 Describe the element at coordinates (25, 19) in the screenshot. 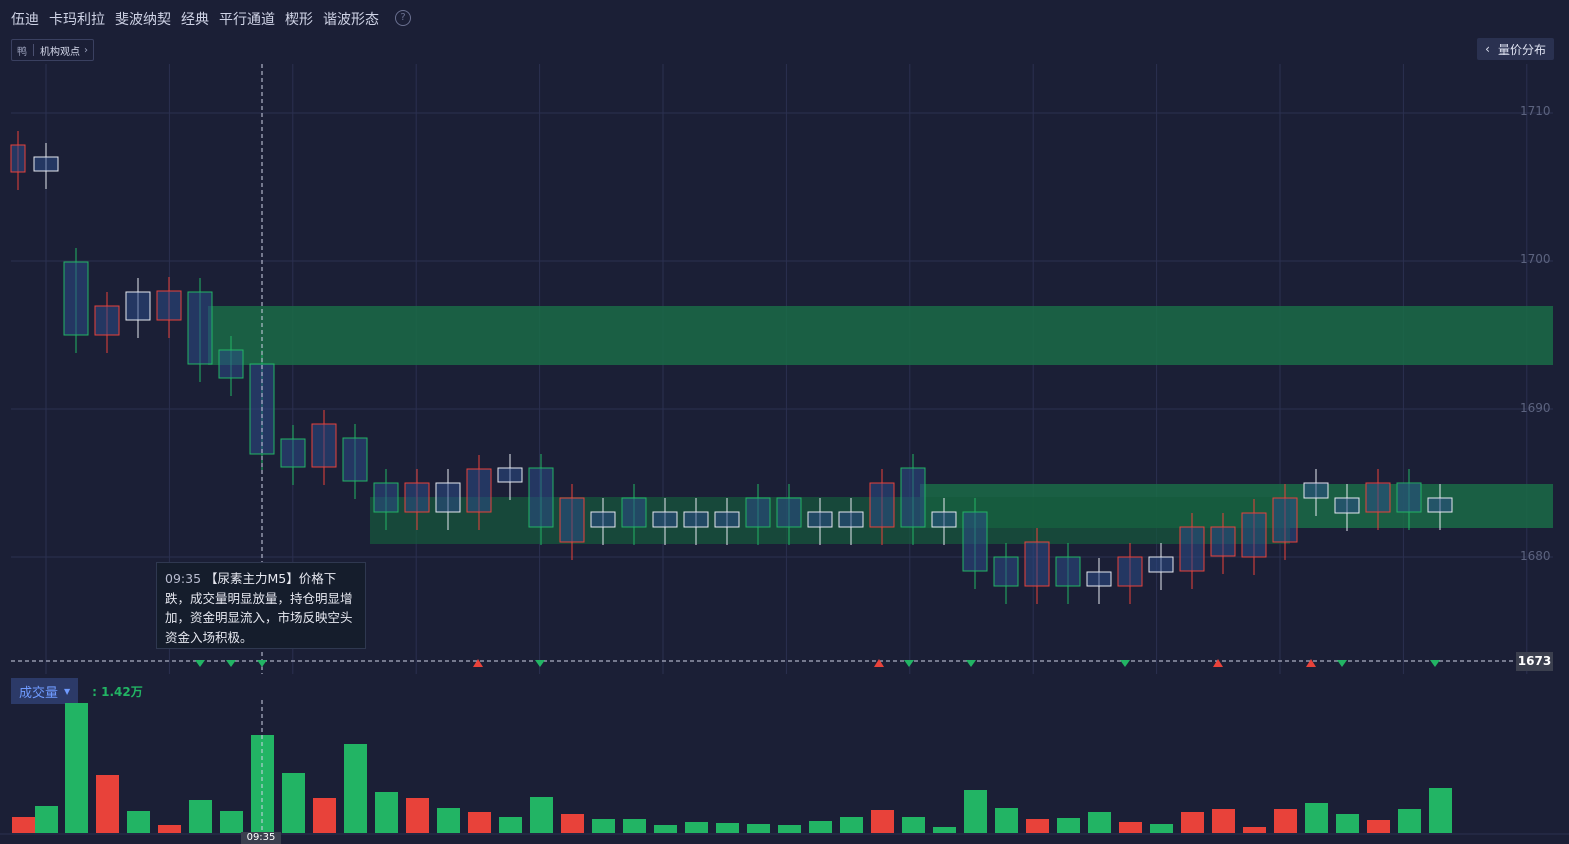

I see `nav-wudi: 伍迪` at that location.